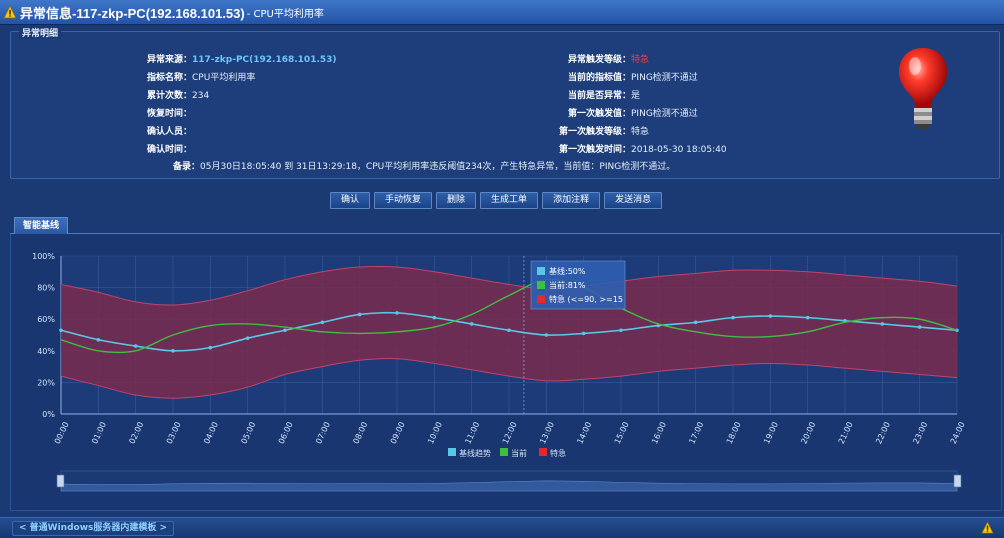 The image size is (1004, 538). Describe the element at coordinates (541, 299) in the screenshot. I see `tooltip-urgent-swatch` at that location.